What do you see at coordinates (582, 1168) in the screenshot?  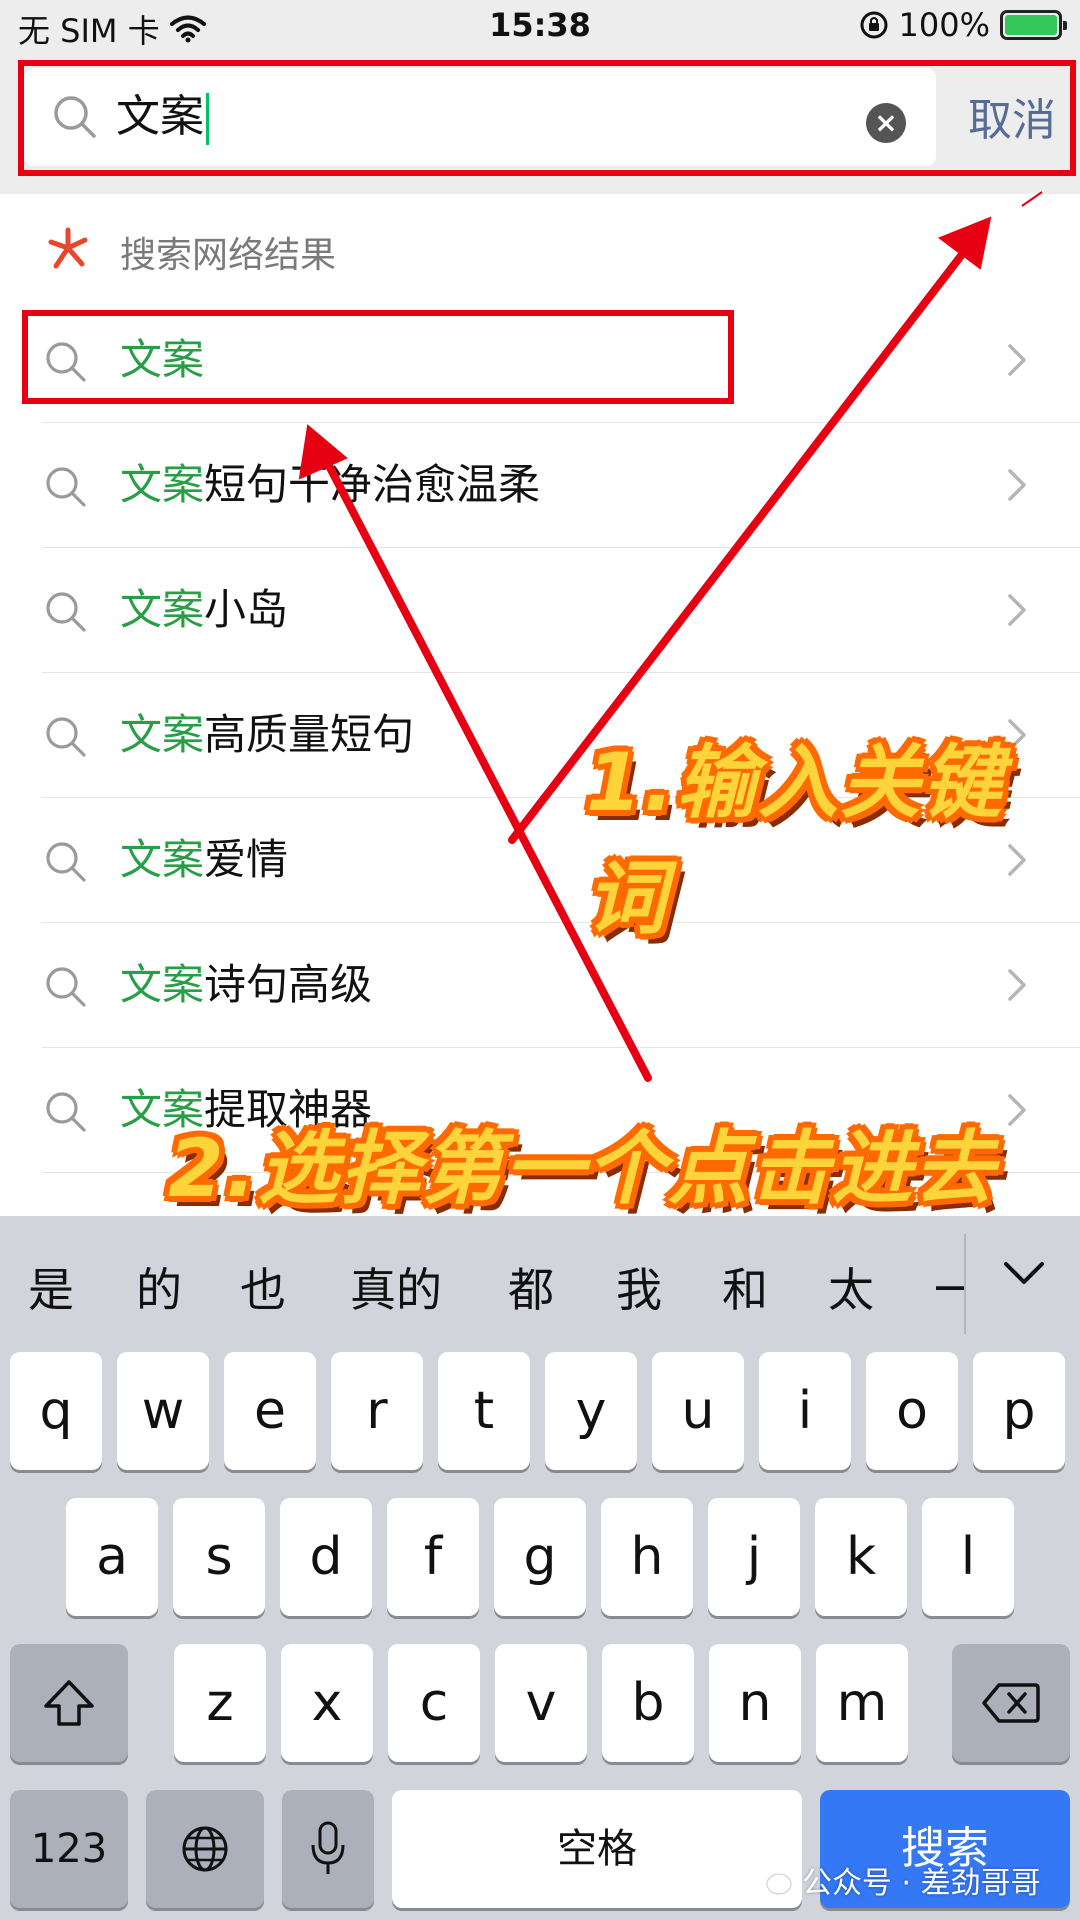 I see `step-two-annotation: 2.选择第一个点击进去` at bounding box center [582, 1168].